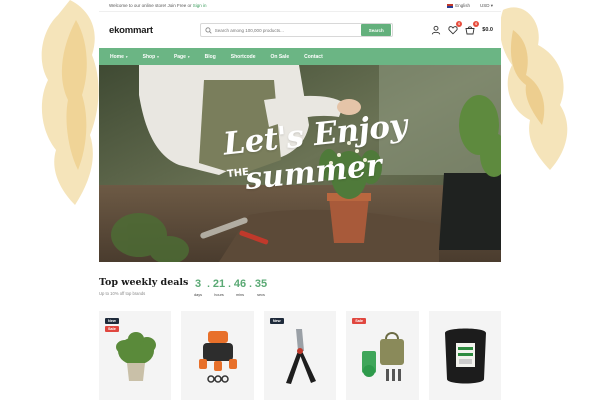 The width and height of the screenshot is (600, 400). I want to click on product-card-potted-plant: New Sale, so click(135, 355).